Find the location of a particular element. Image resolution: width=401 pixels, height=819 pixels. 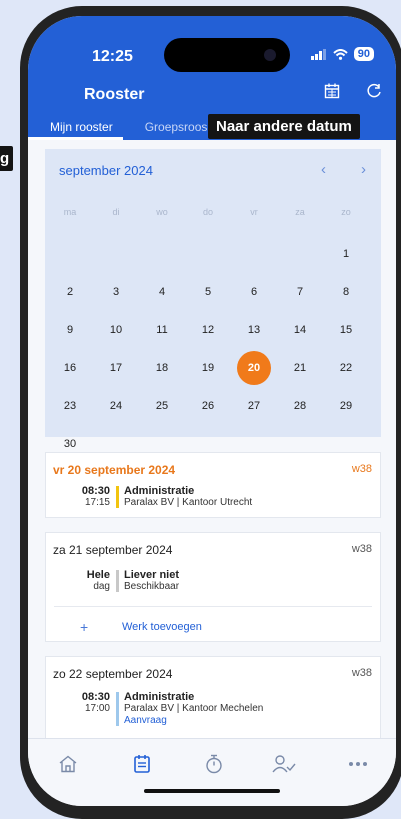

request-link: Aanvraag is located at coordinates (145, 720).